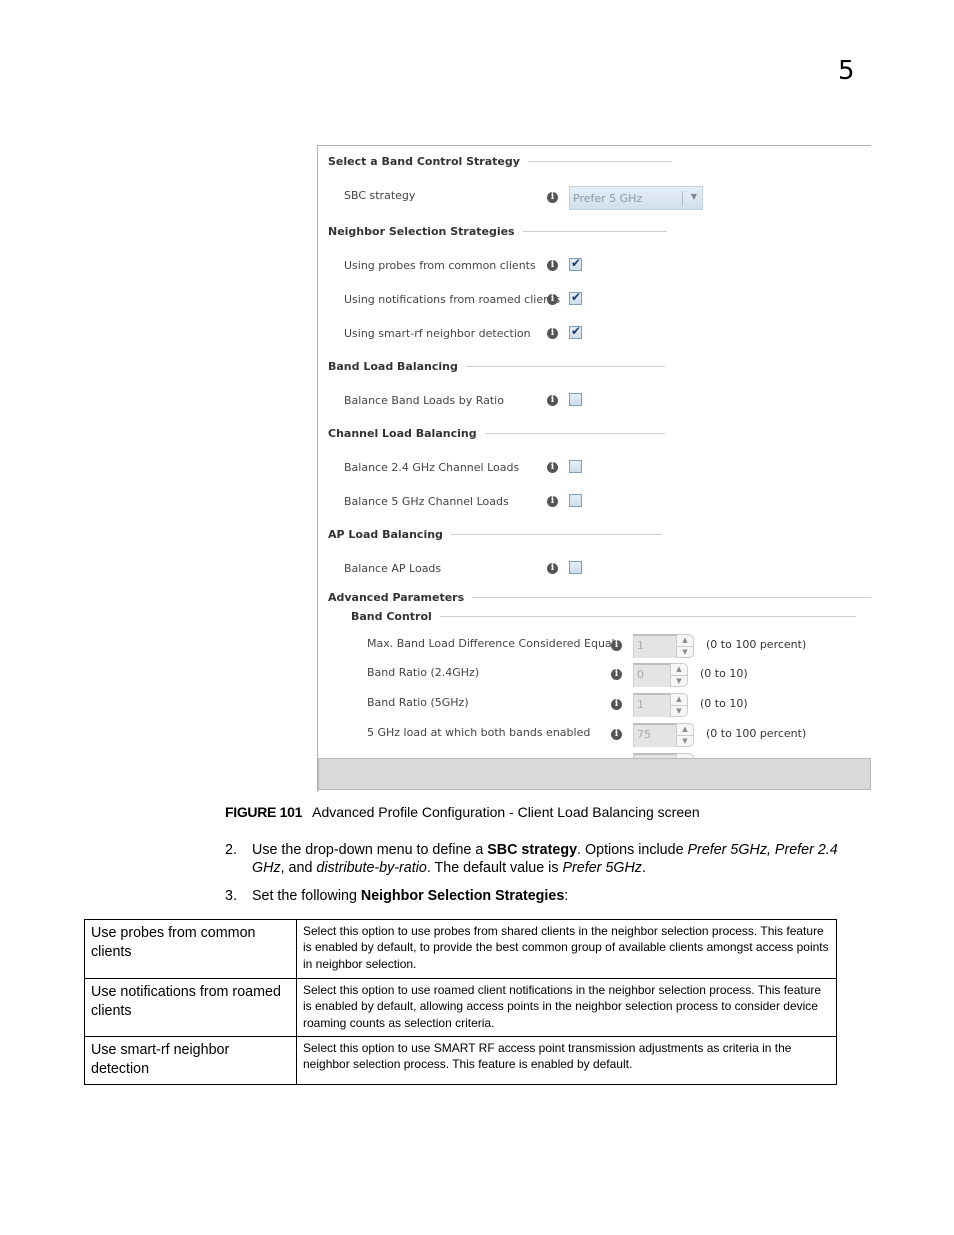 Image resolution: width=954 pixels, height=1235 pixels. I want to click on section-ap-load-balancing: AP Load Balancing, so click(495, 534).